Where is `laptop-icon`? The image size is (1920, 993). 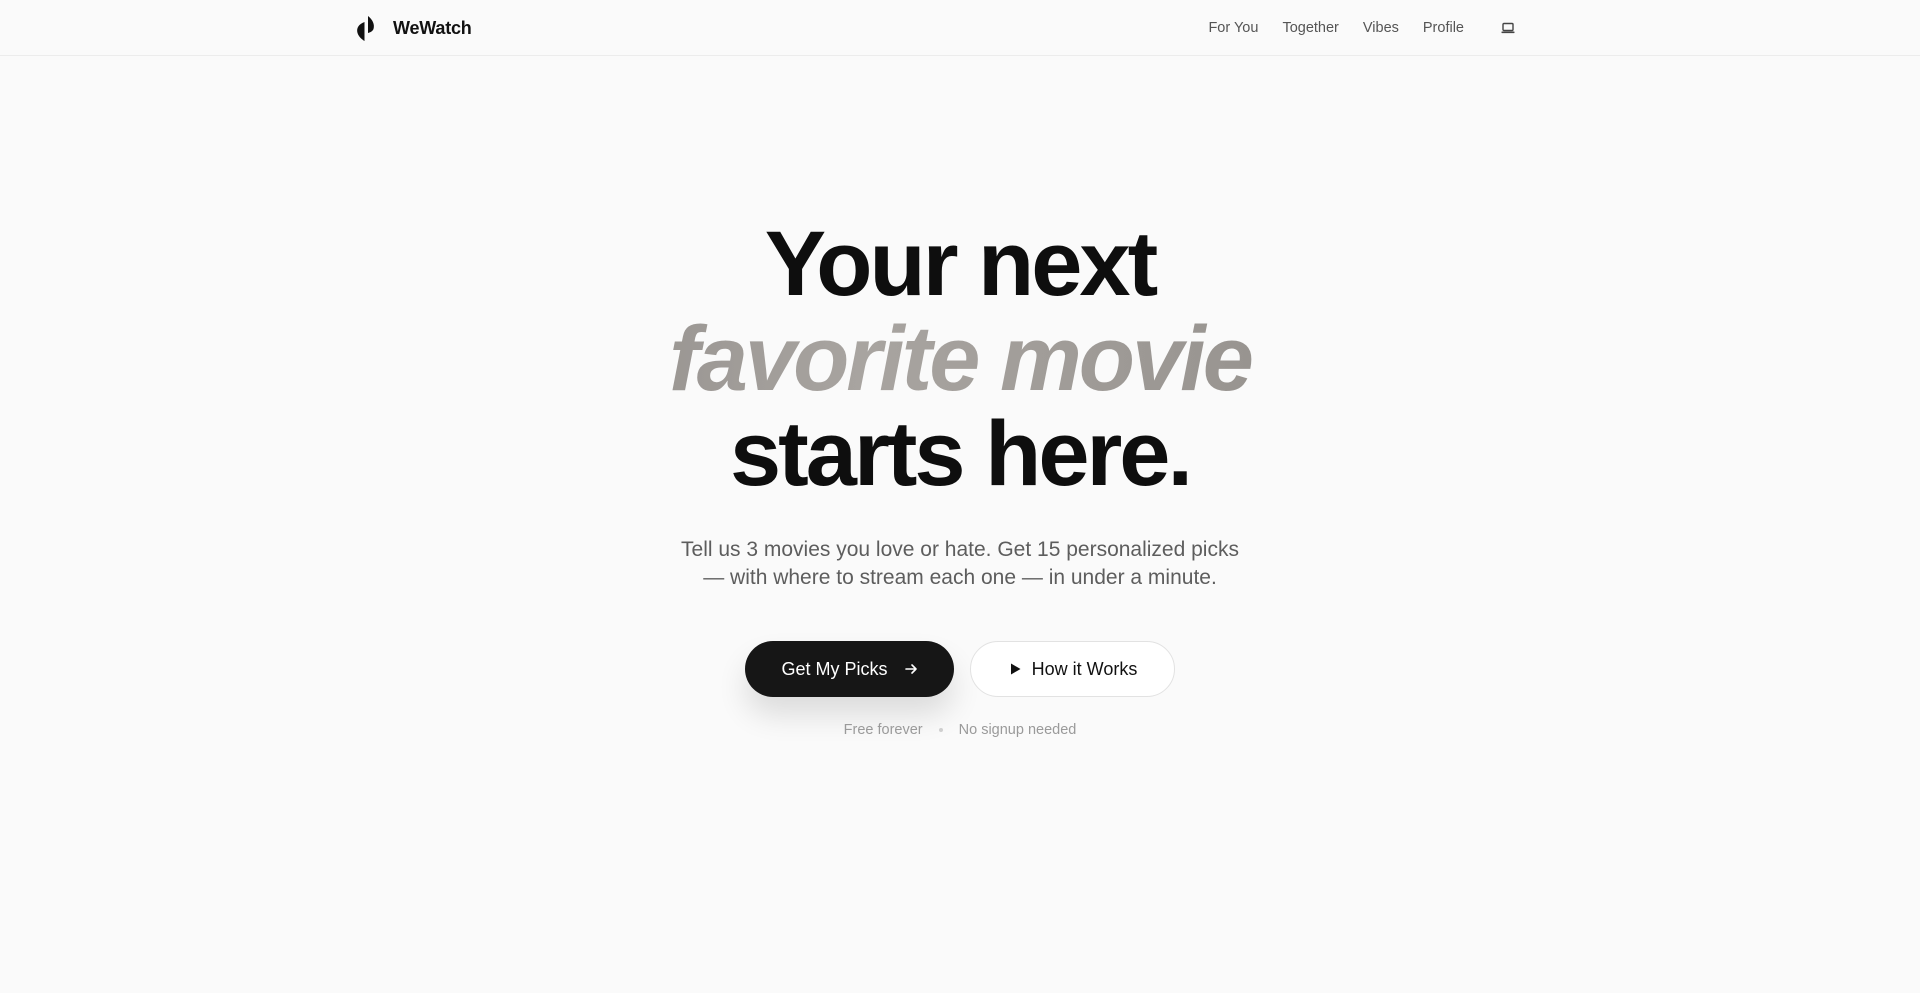
laptop-icon is located at coordinates (1508, 28).